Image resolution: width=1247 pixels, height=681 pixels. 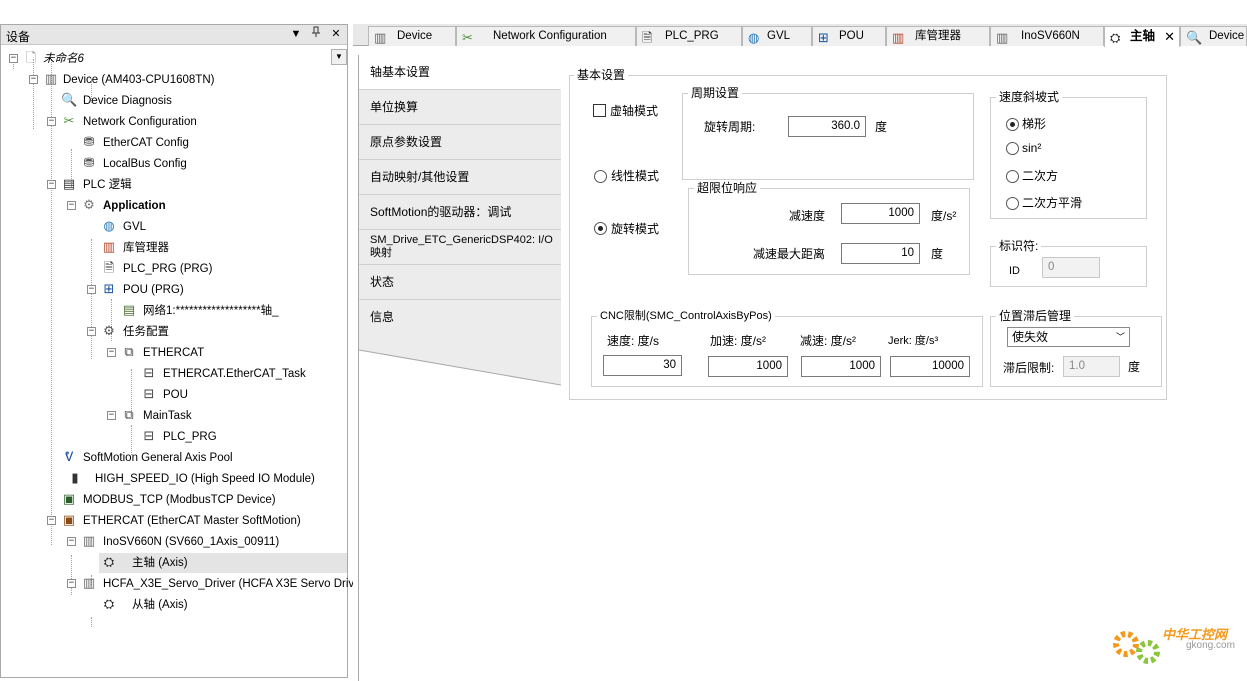 I want to click on magnifier-icon: 🔍, so click(x=1194, y=37).